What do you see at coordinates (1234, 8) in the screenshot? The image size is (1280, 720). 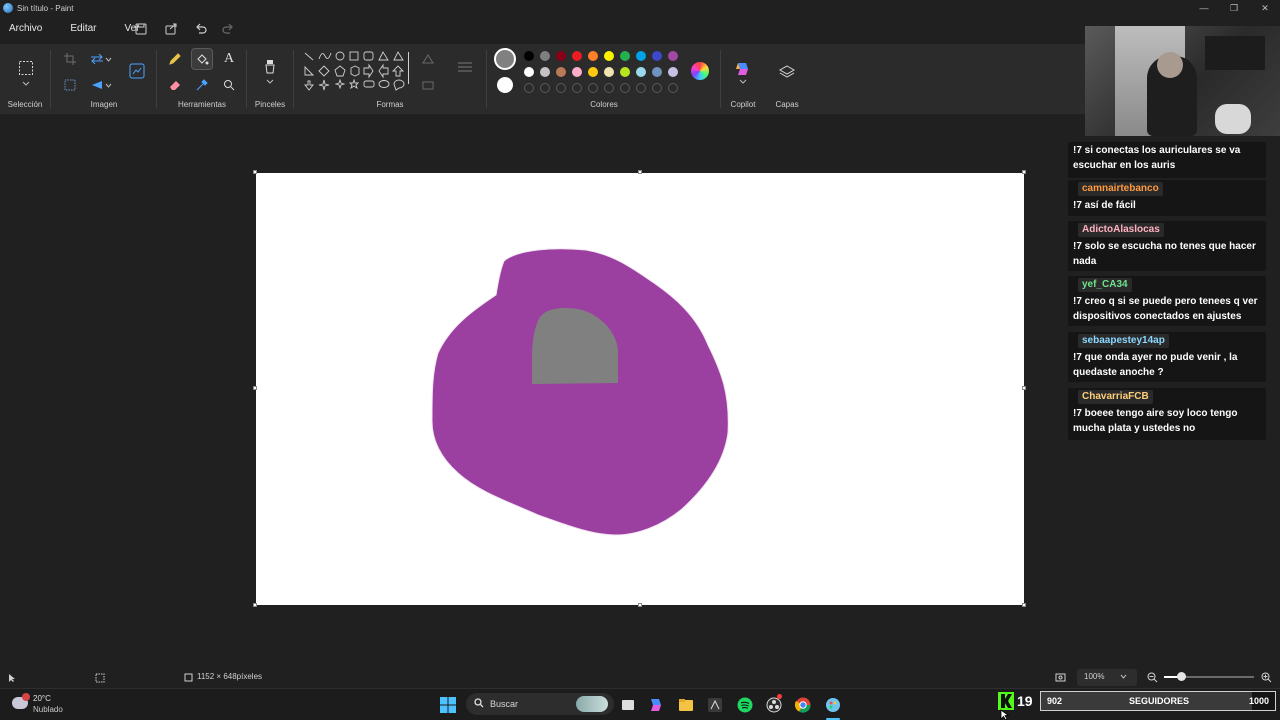 I see `maximize-button: ❐` at bounding box center [1234, 8].